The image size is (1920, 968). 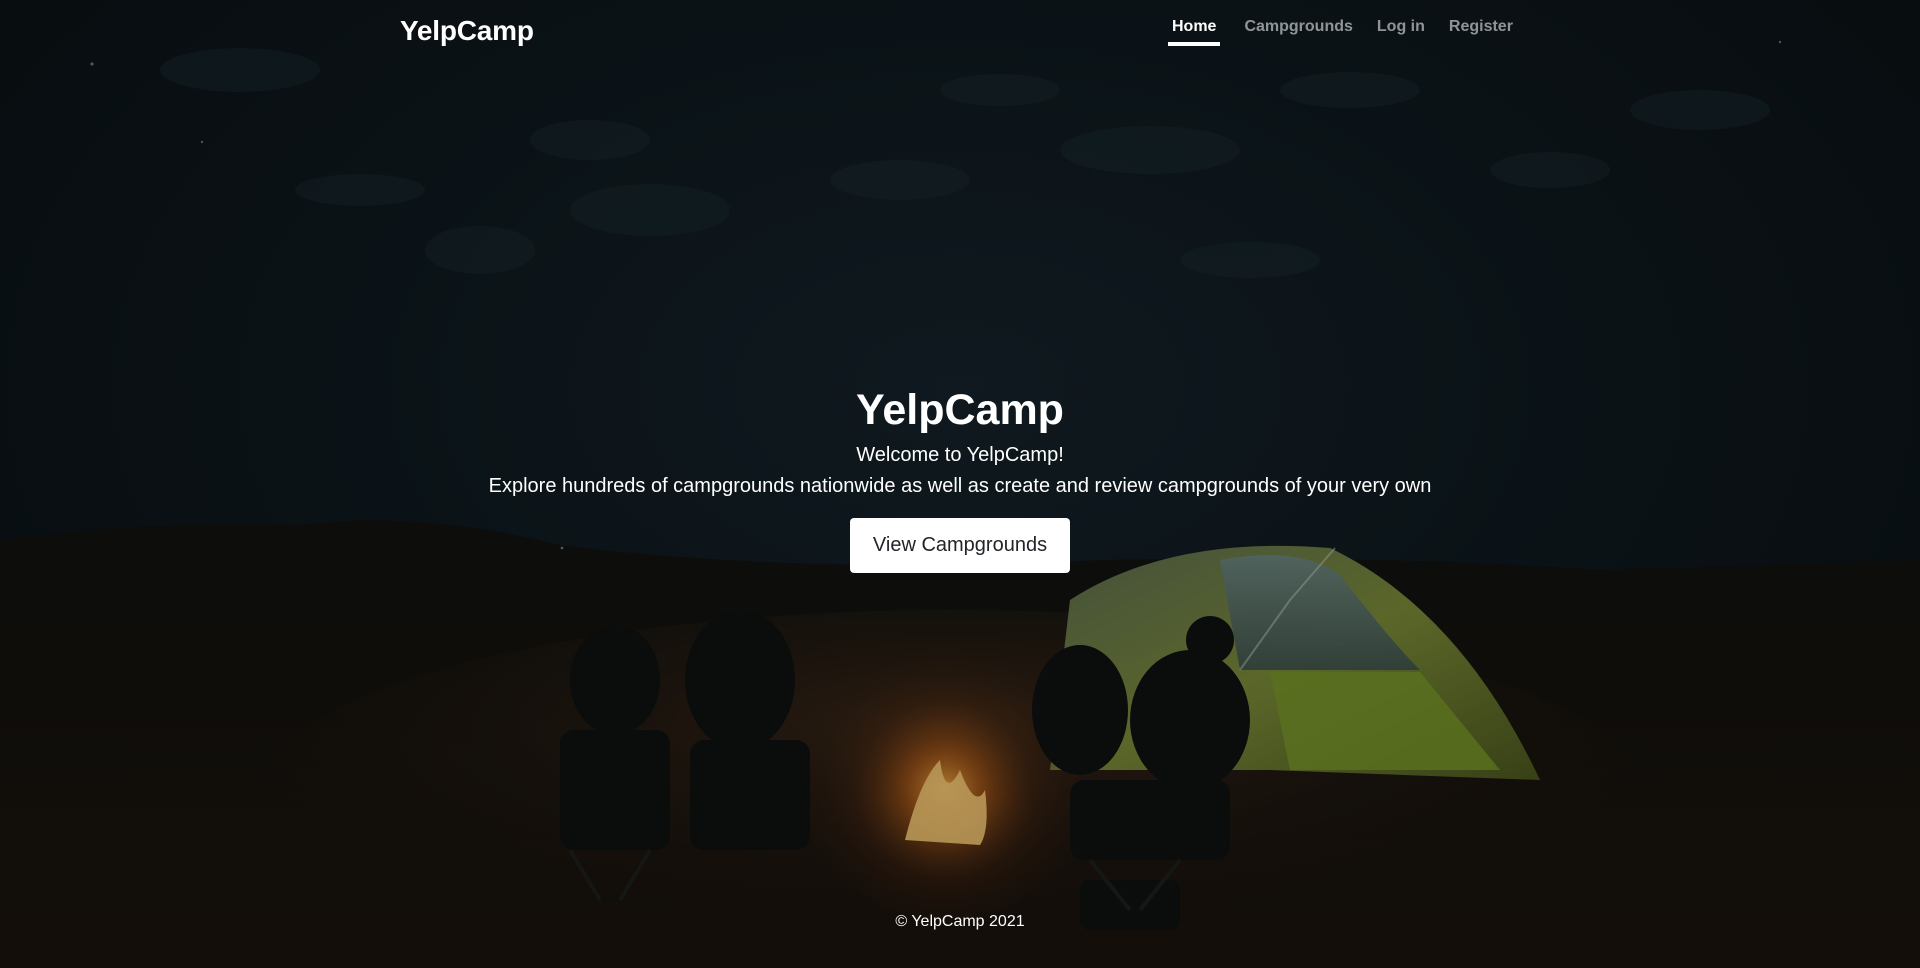 What do you see at coordinates (960, 455) in the screenshot?
I see `hero-welcome: Welcome to YelpCamp!` at bounding box center [960, 455].